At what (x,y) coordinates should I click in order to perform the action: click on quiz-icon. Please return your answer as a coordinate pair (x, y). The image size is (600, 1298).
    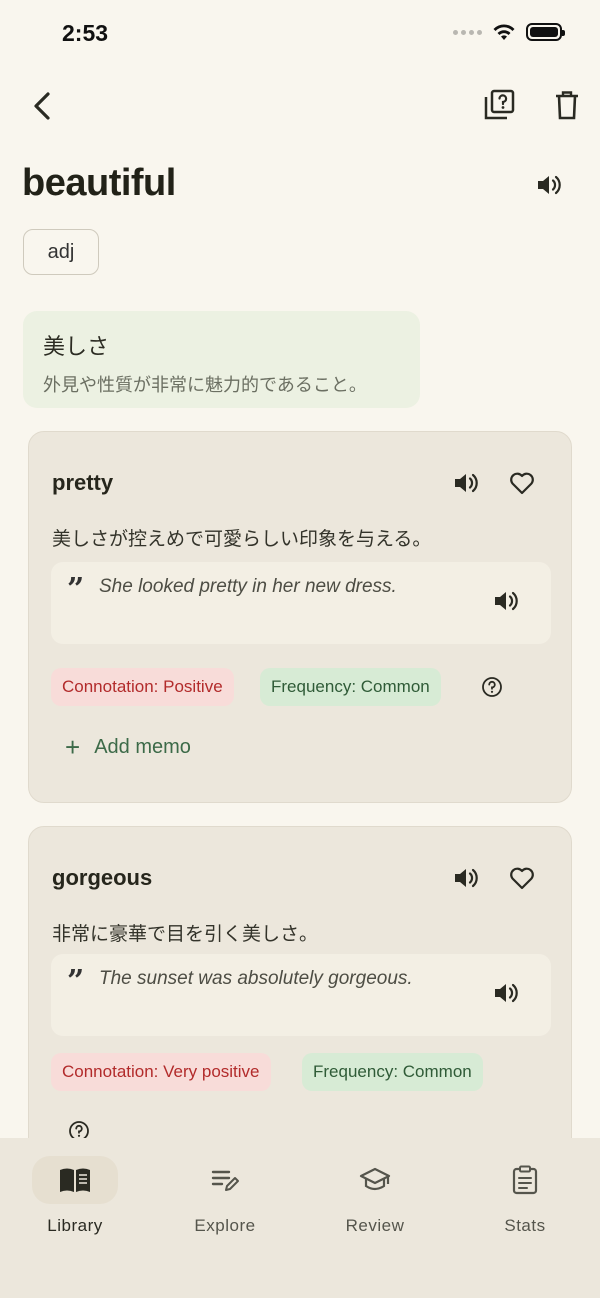
    Looking at the image, I should click on (499, 104).